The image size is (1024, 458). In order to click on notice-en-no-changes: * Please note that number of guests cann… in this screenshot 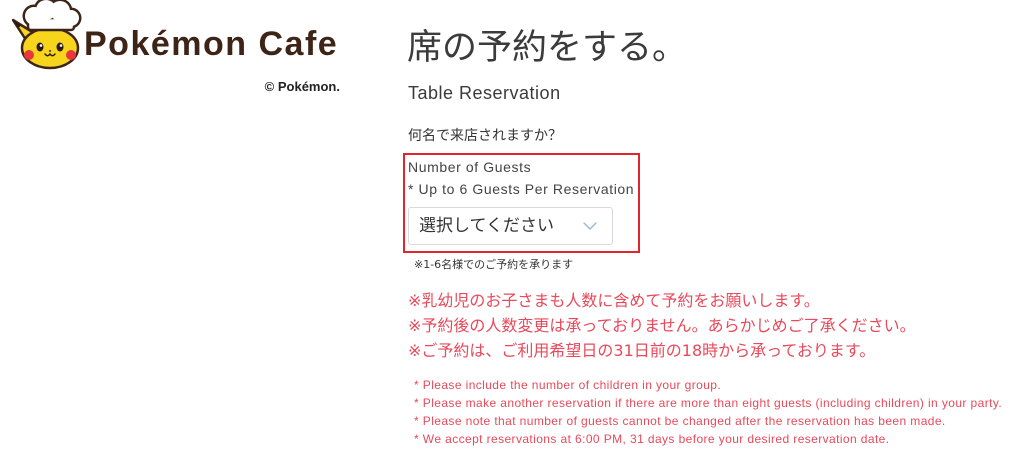, I will do `click(680, 421)`.